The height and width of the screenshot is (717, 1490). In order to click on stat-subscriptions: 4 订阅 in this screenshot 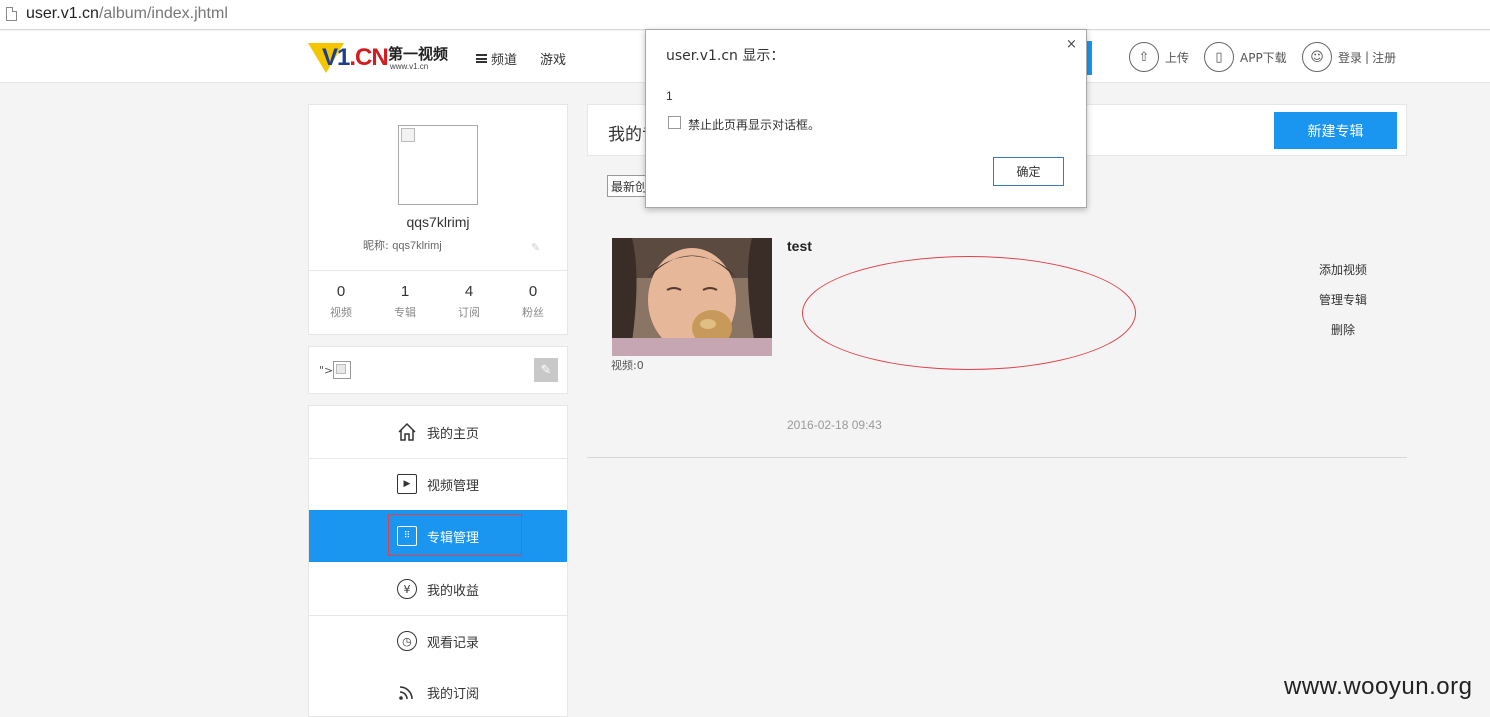, I will do `click(469, 301)`.